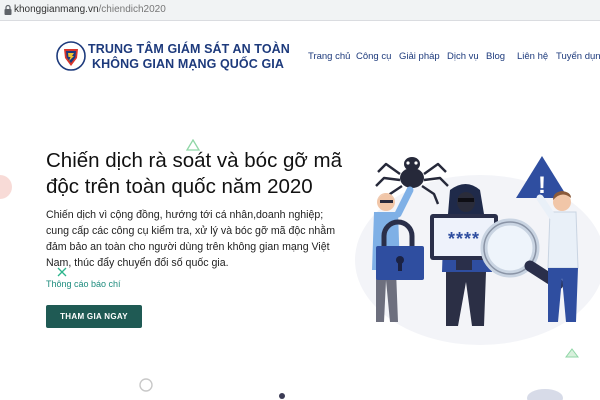  I want to click on nav-item-home: Trang chủ, so click(329, 56).